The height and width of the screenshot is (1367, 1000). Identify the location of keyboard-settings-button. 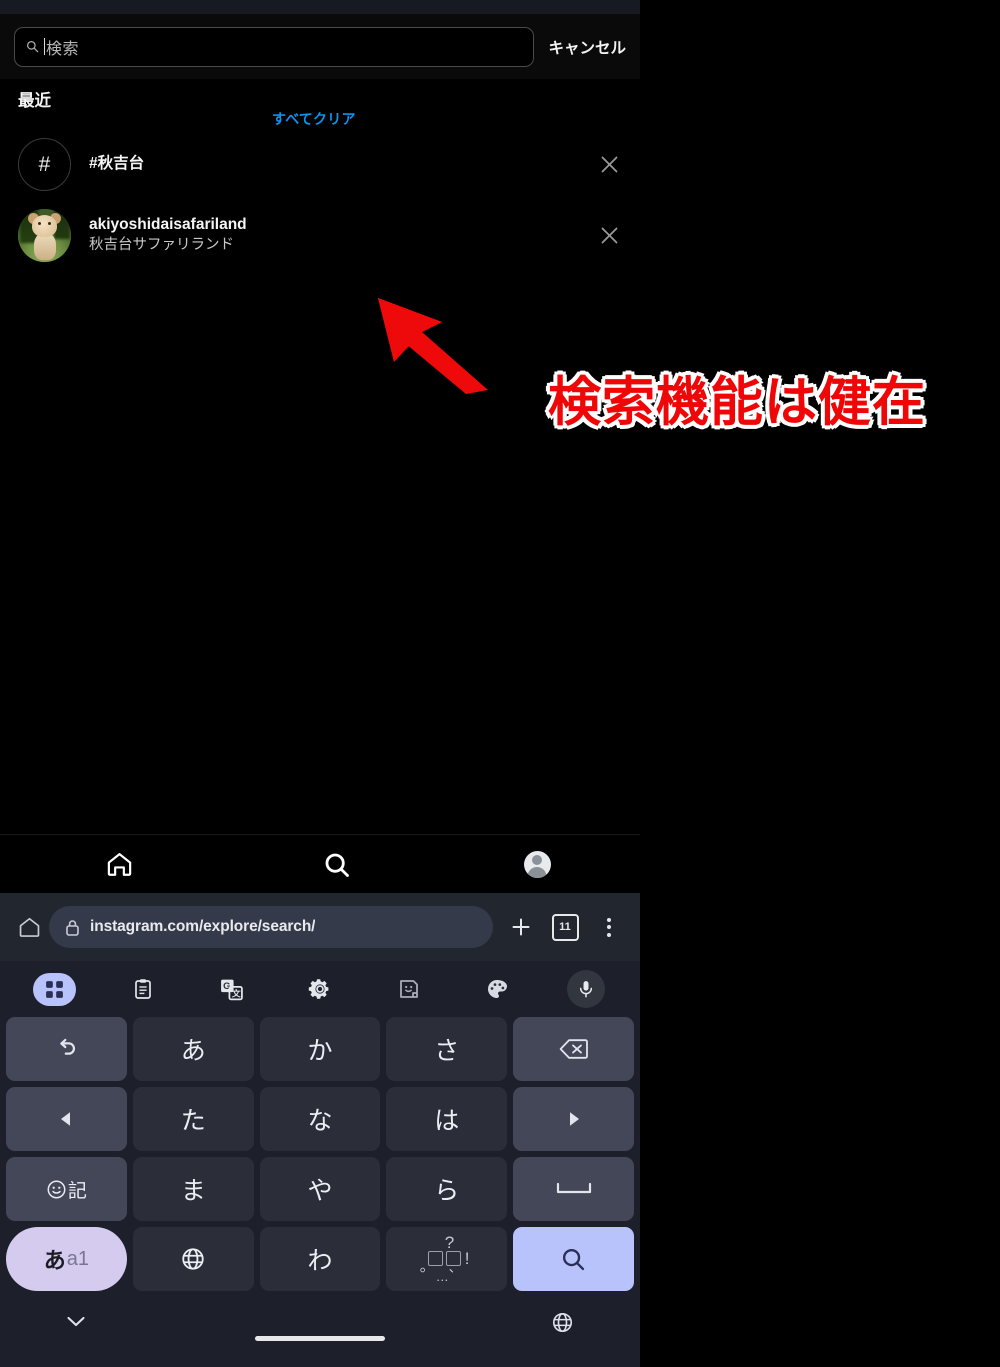
(320, 989).